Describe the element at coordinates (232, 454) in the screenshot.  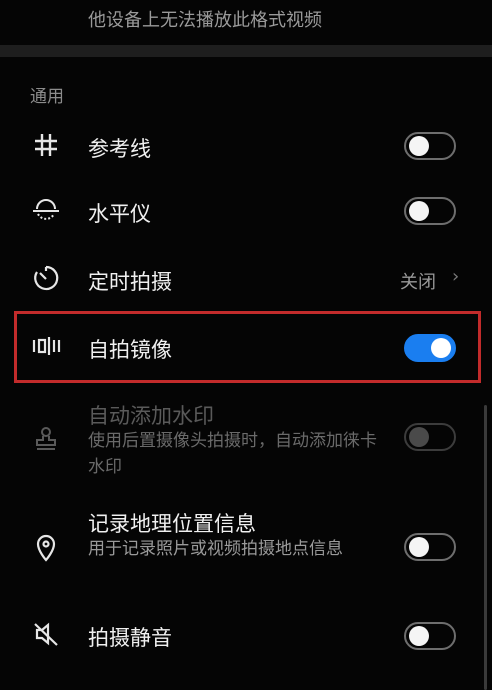
I see `setting-sublabel: 使用后置摄像头拍摄时，自动添加徕卡水印` at that location.